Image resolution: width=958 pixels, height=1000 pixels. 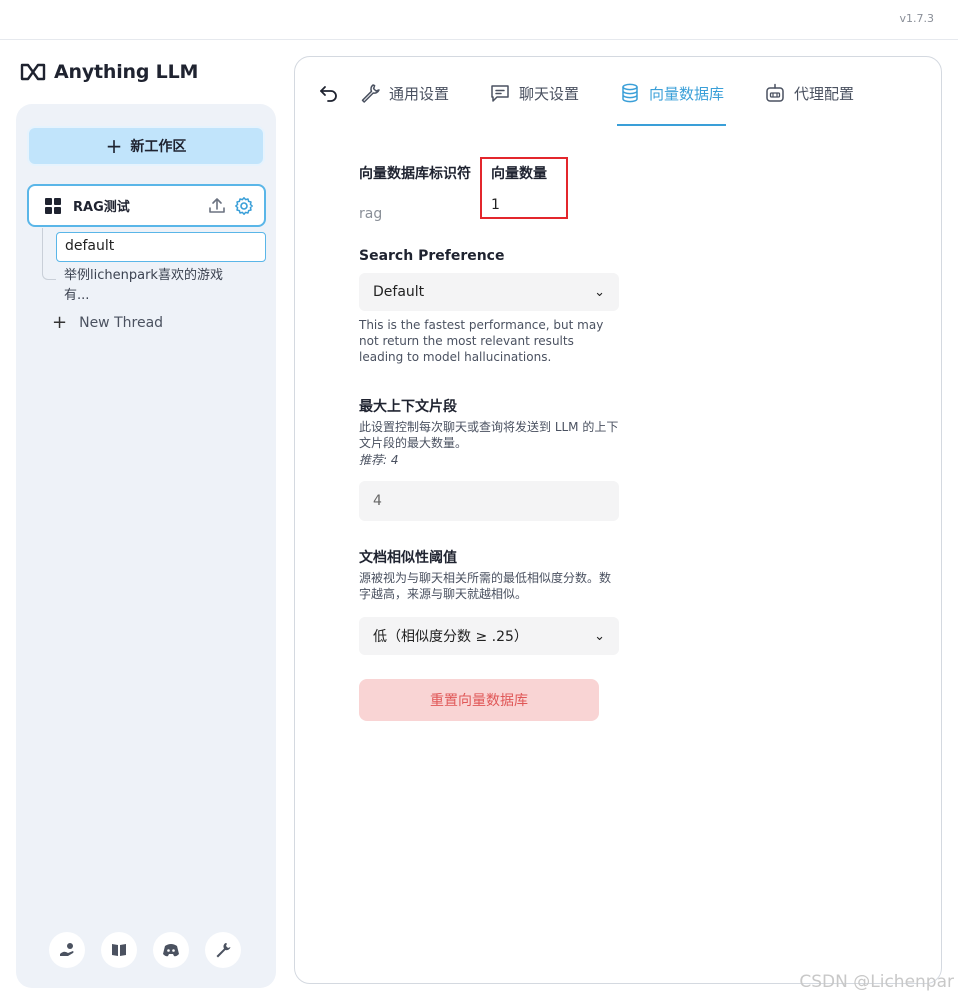 What do you see at coordinates (672, 103) in the screenshot?
I see `tab-vector-database: 向量数据库` at bounding box center [672, 103].